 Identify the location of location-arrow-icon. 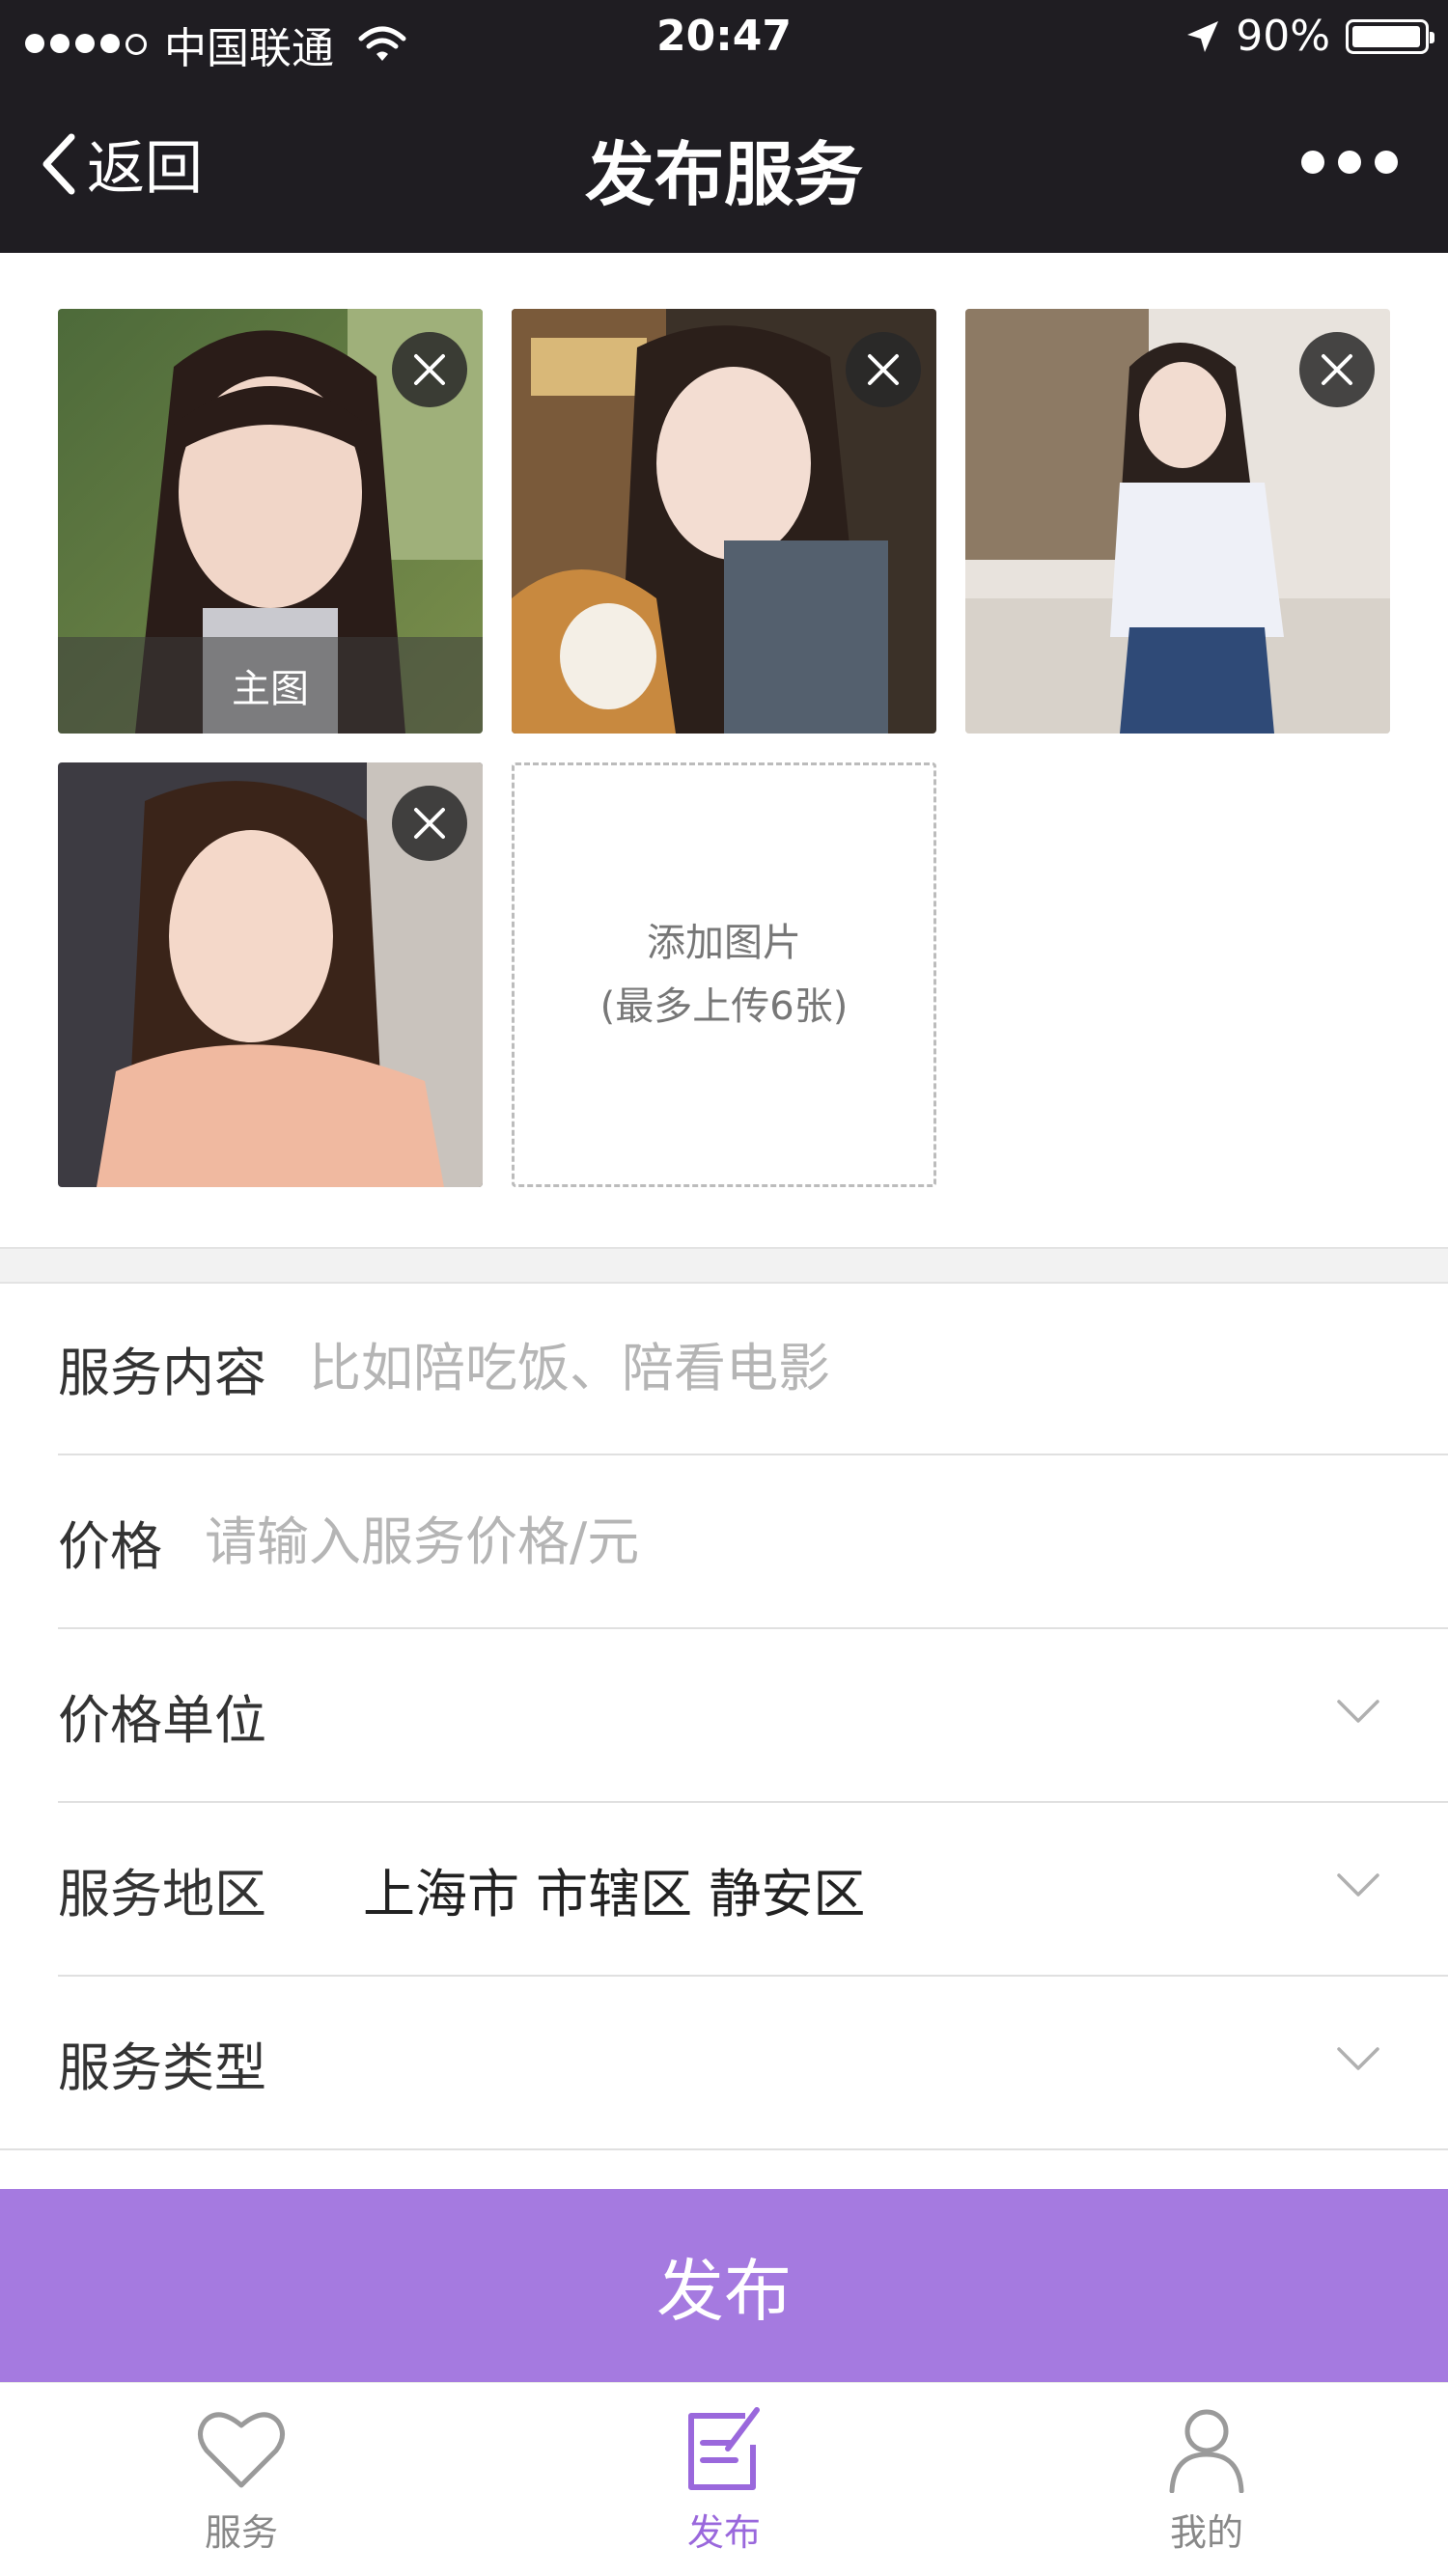
(1203, 36).